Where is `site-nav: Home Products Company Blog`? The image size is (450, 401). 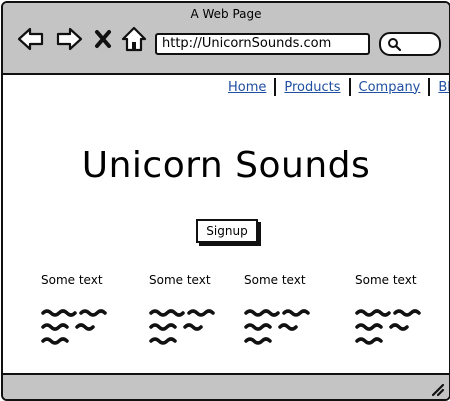
site-nav: Home Products Company Blog is located at coordinates (334, 87).